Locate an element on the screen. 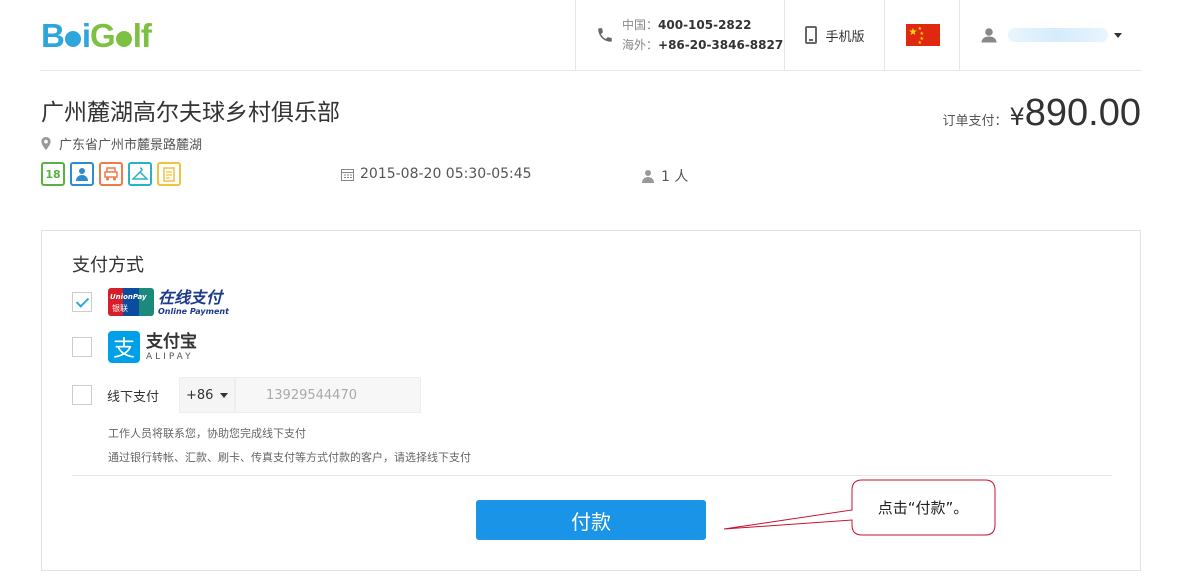  payment-option-offline: 线下支付 +86 is located at coordinates (247, 395).